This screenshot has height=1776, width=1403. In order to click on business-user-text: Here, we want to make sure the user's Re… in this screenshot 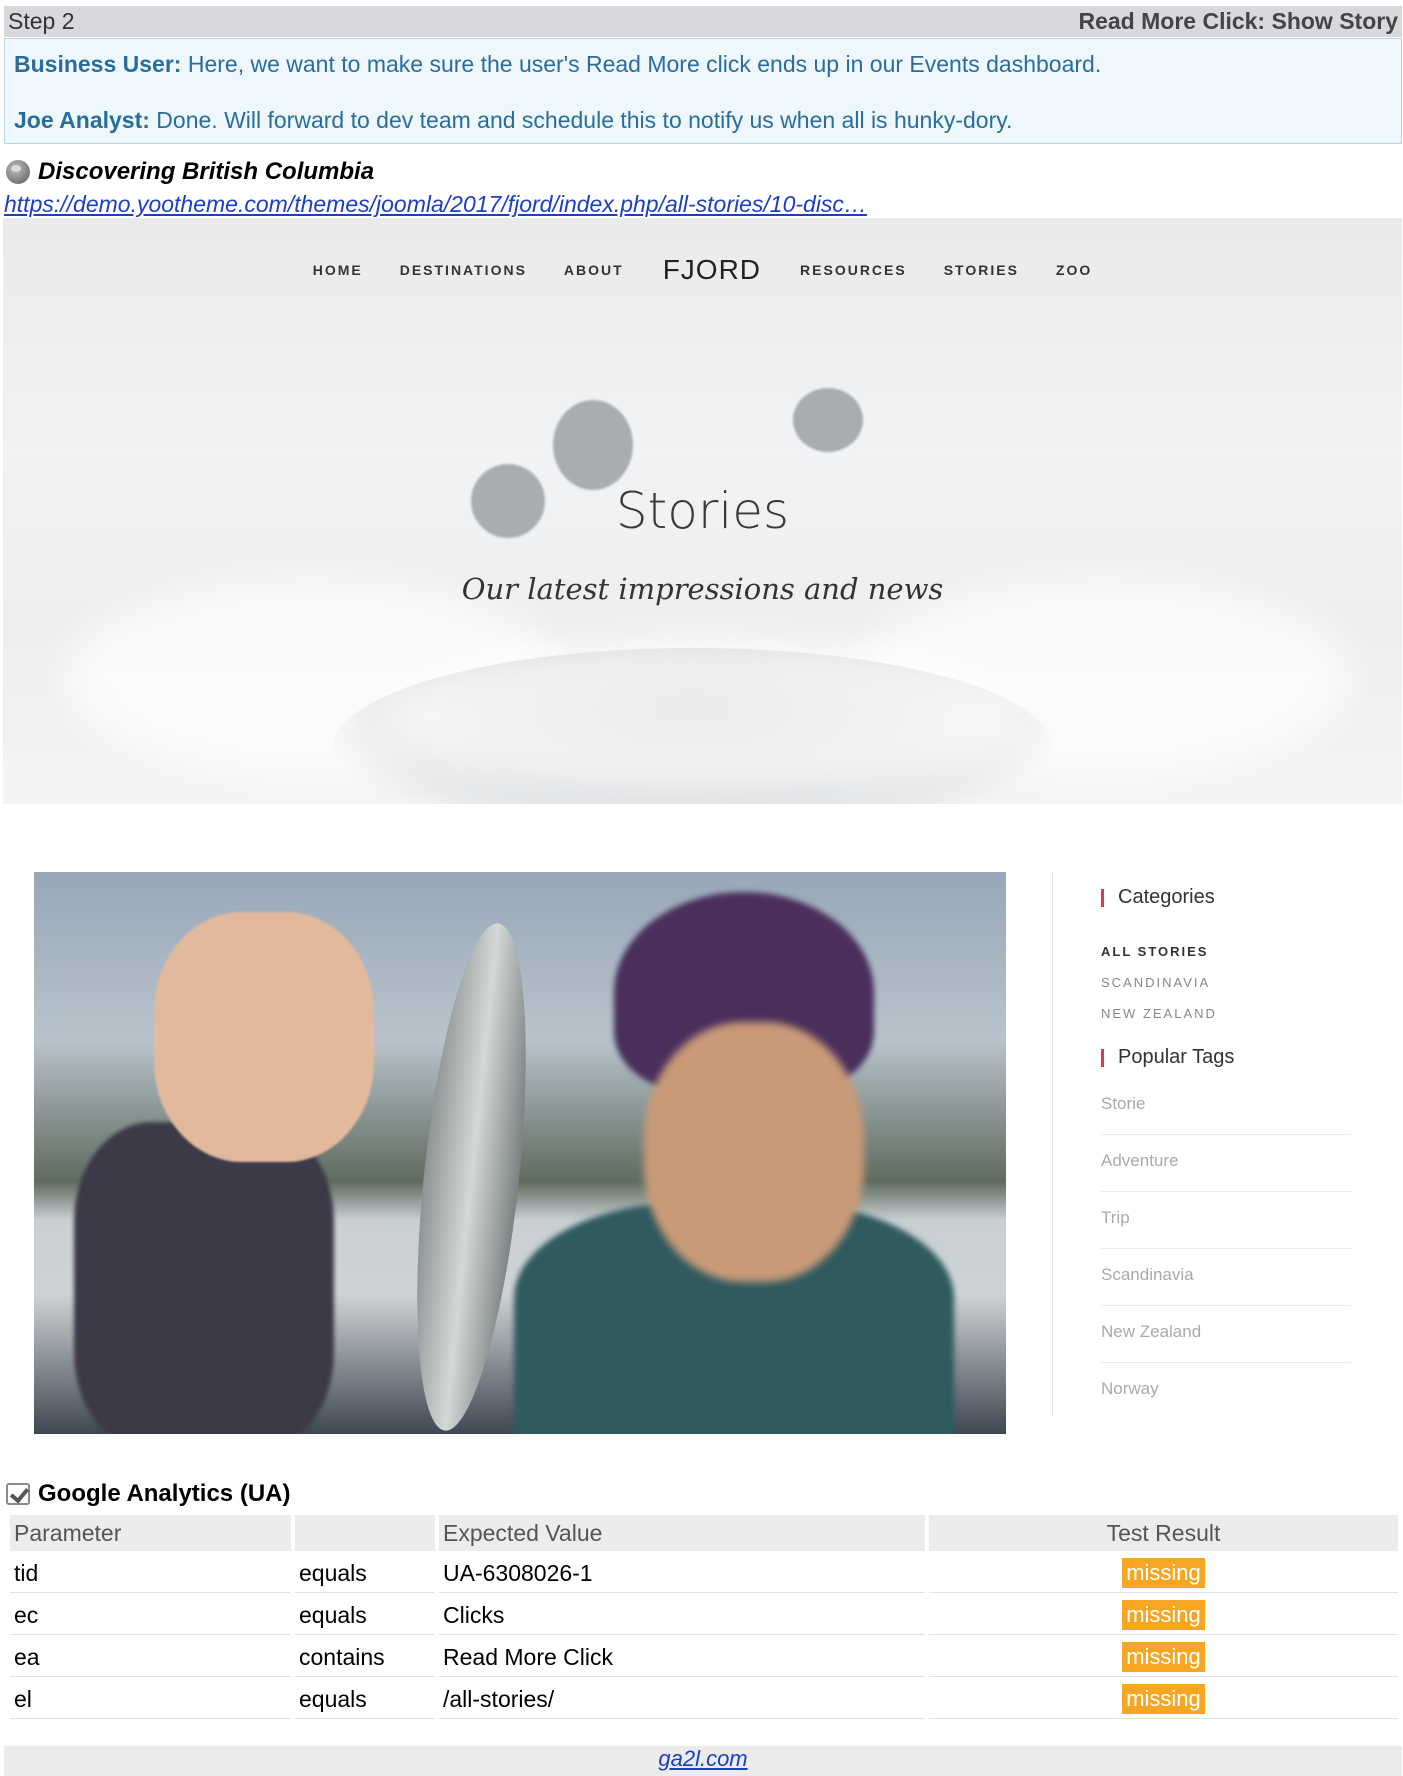, I will do `click(641, 64)`.